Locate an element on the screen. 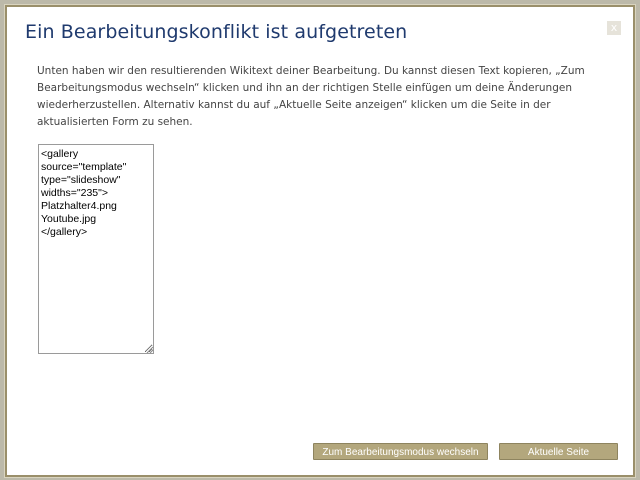 This screenshot has height=480, width=640. resize-grip-icon is located at coordinates (150, 350).